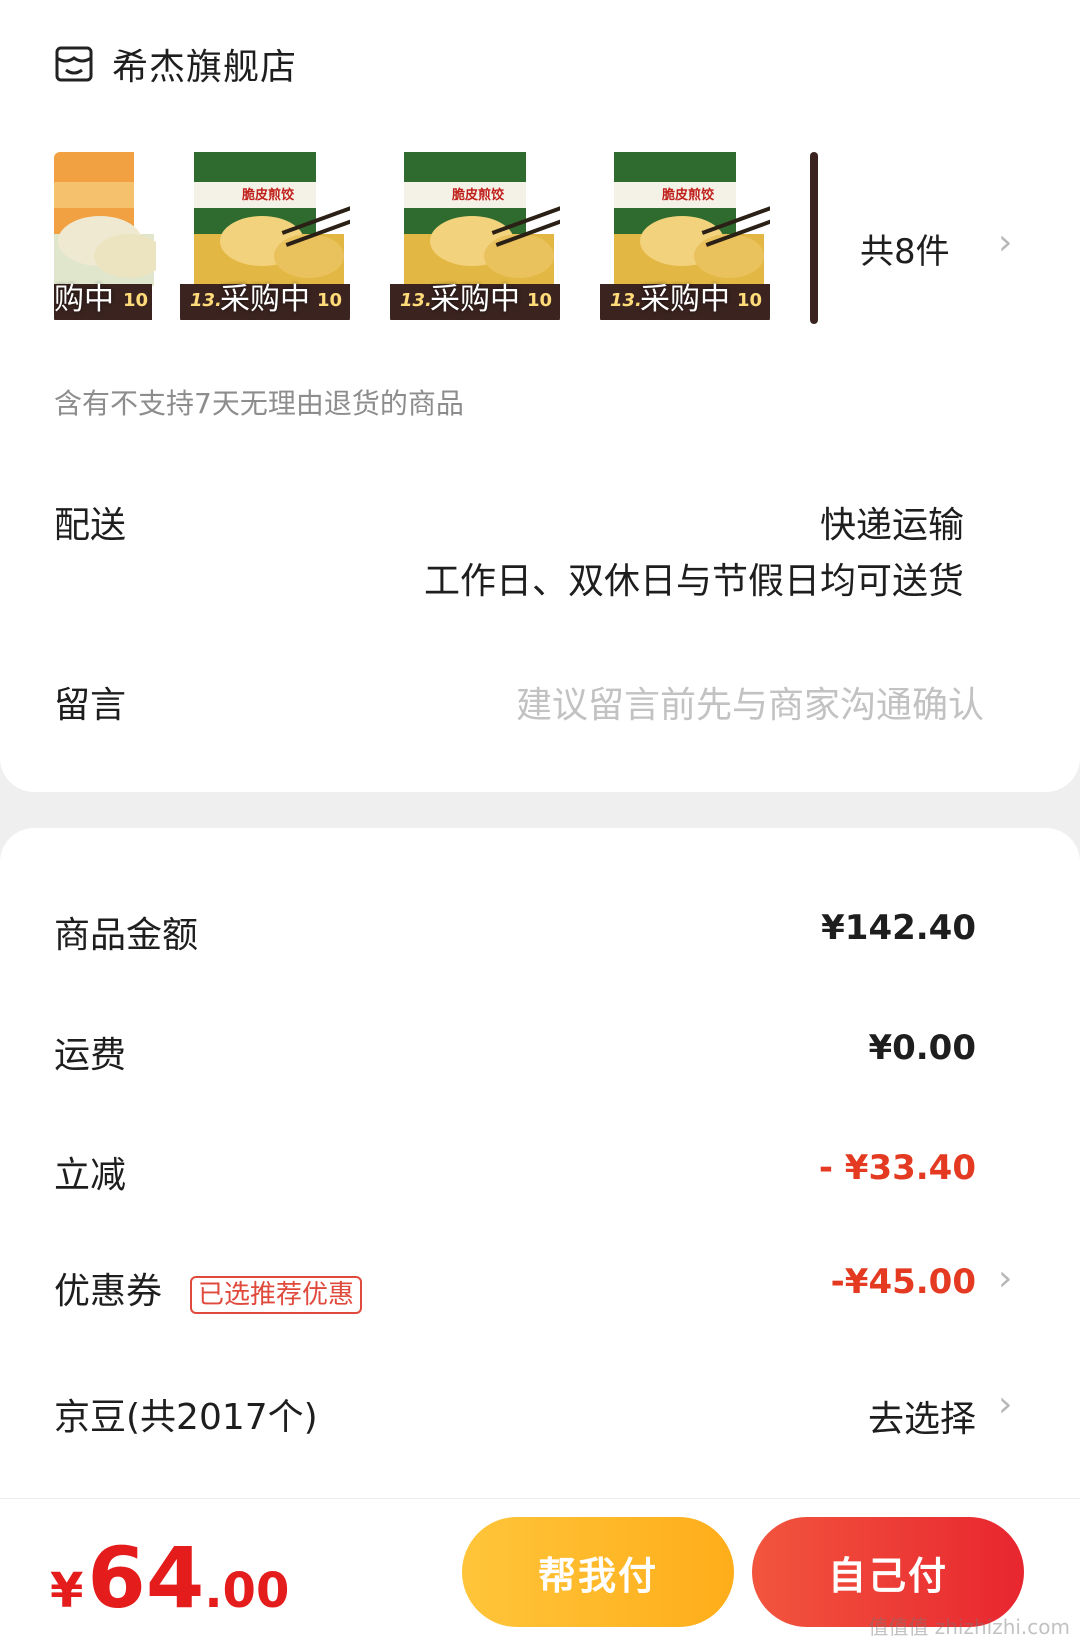  Describe the element at coordinates (259, 403) in the screenshot. I see `return-policy-note: 含有不支持7天无理由退货的商品` at that location.